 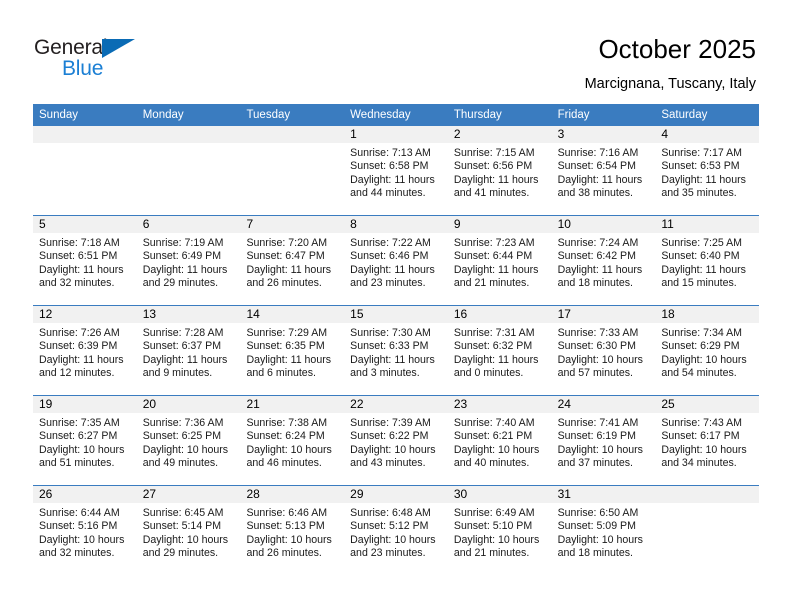 I want to click on day-sunset-text: Sunset: 6:37 PM, so click(x=182, y=346).